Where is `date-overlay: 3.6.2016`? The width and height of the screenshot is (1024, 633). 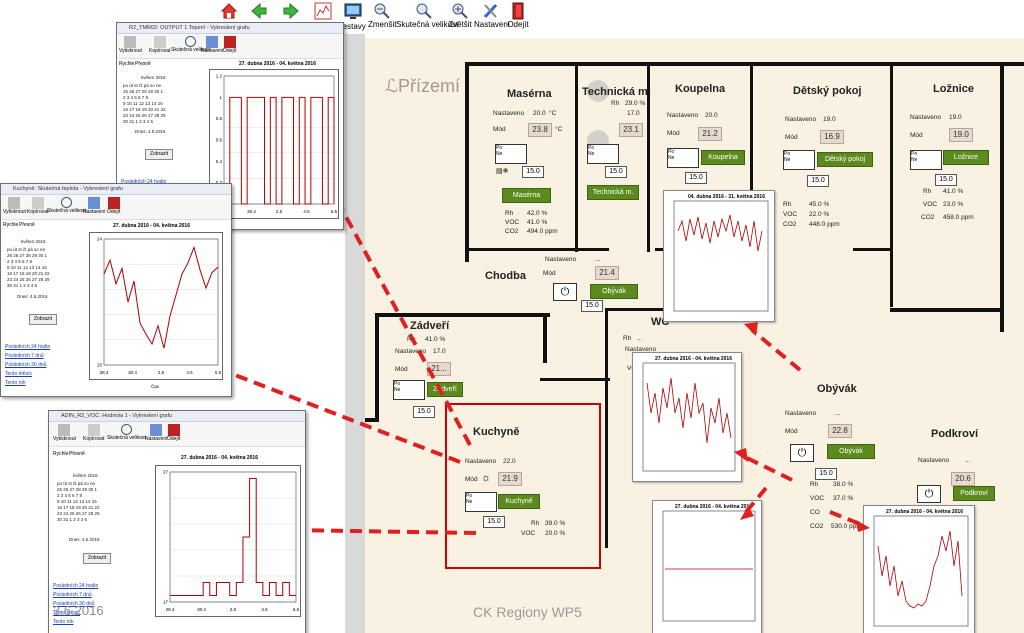
date-overlay: 3.6.2016 is located at coordinates (78, 610).